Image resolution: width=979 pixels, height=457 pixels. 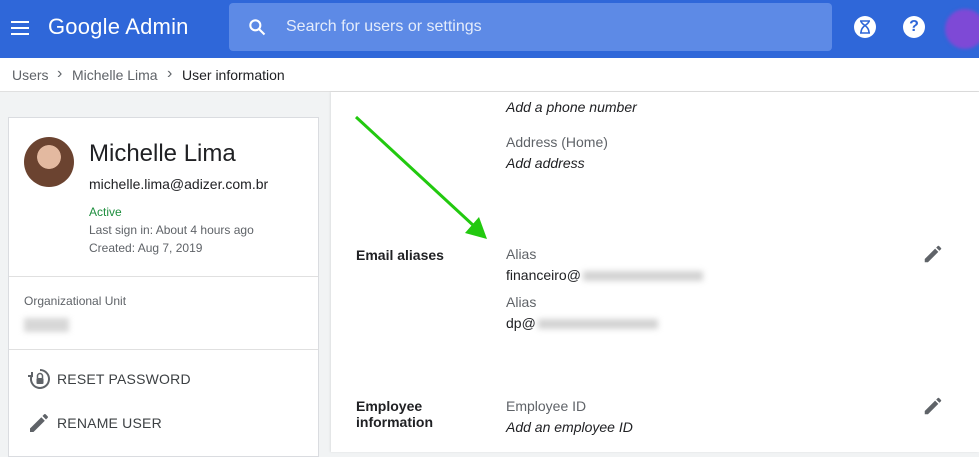 I want to click on arrow-annotation, so click(x=420, y=177).